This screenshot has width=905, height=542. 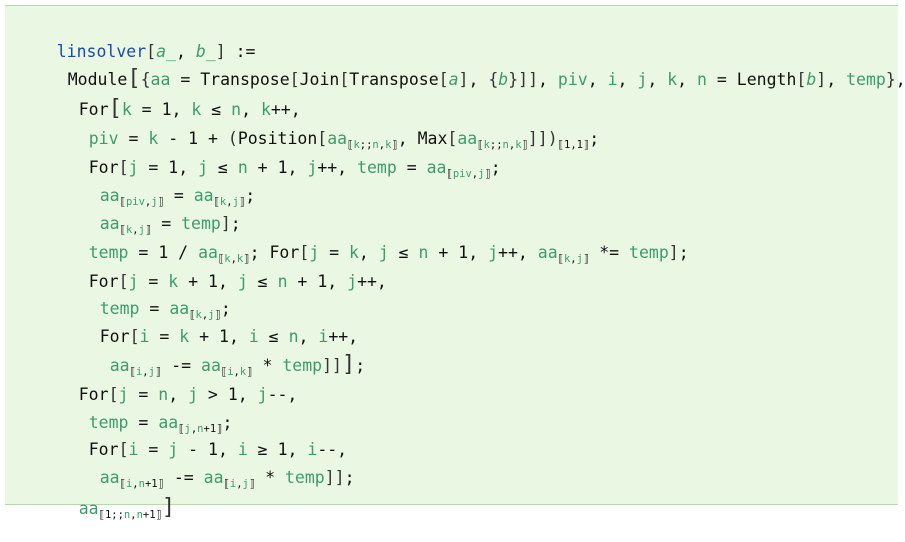 I want to click on code-line-12: aa⟦i,j⟧ -= aa⟦i,k⟧ * temp]]];, so click(x=237, y=365).